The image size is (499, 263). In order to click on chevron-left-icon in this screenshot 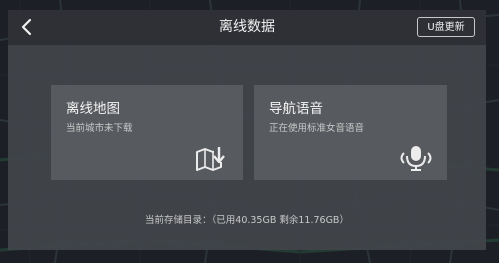, I will do `click(26, 27)`.